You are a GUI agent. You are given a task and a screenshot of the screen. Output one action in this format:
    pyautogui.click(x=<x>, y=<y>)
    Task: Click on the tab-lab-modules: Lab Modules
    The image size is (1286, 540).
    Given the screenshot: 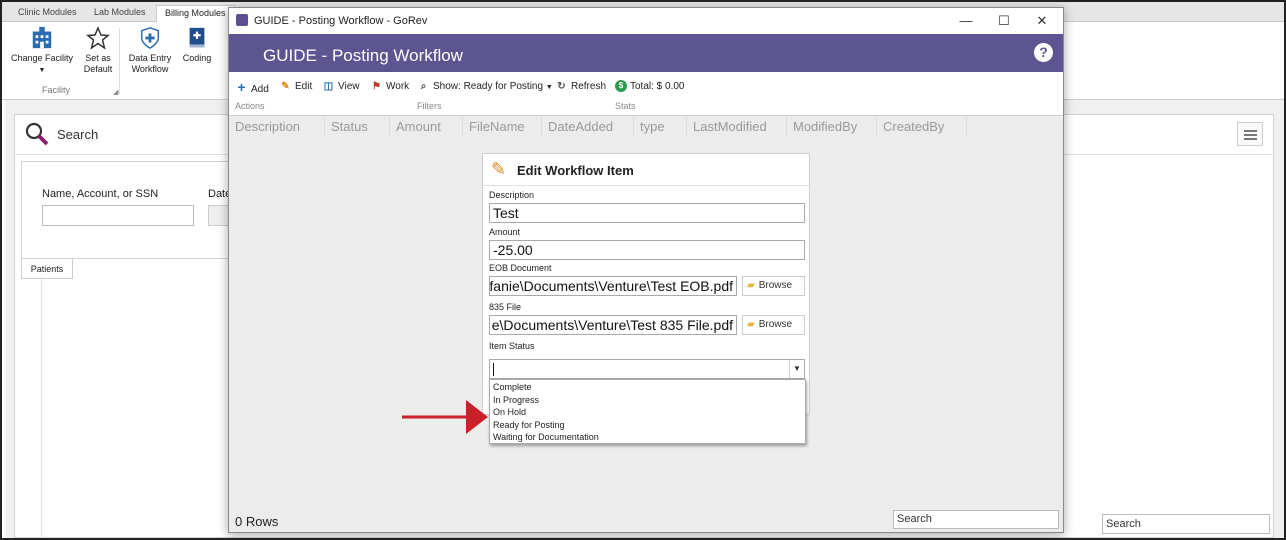 What is the action you would take?
    pyautogui.click(x=120, y=13)
    